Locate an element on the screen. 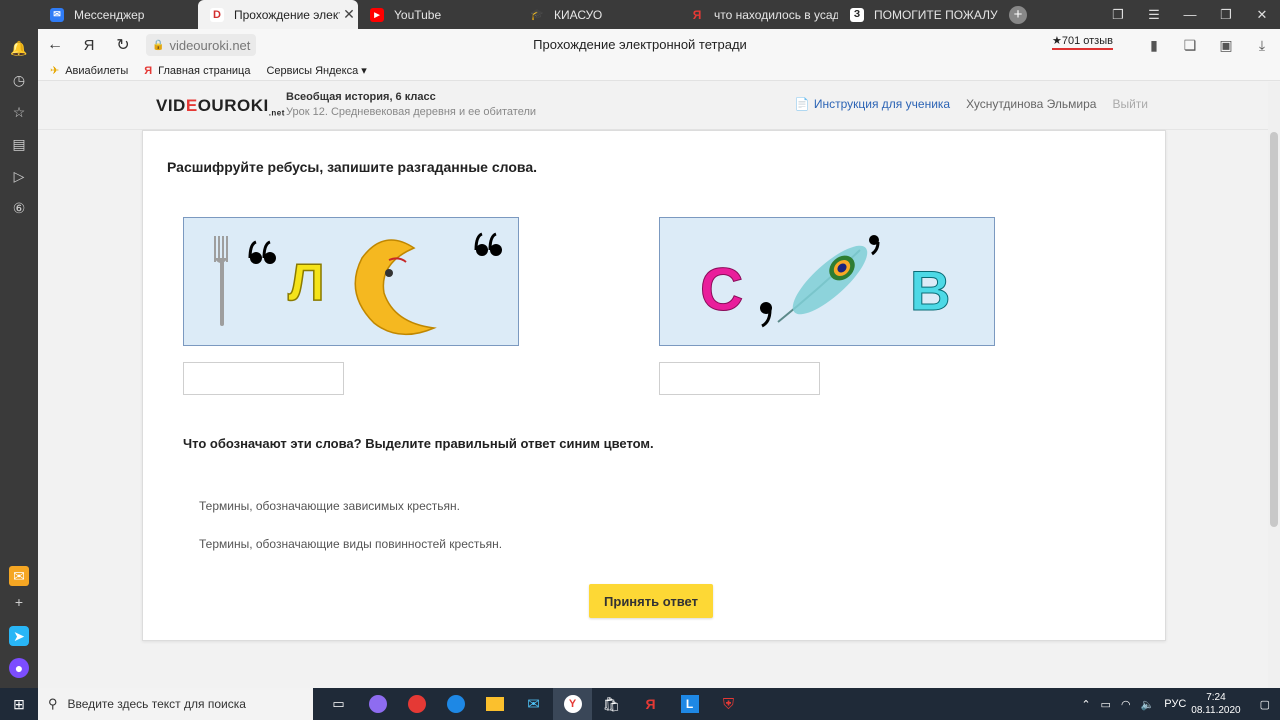 This screenshot has height=720, width=1280. tabs-overview-icon: ❐ is located at coordinates (1118, 14).